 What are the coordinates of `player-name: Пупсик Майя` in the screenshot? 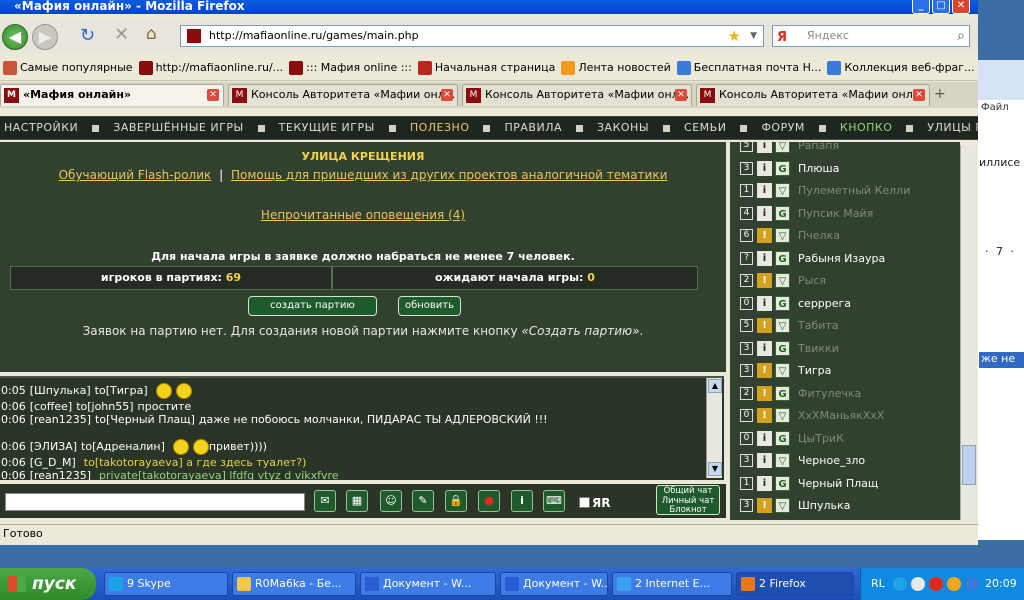 It's located at (835, 213).